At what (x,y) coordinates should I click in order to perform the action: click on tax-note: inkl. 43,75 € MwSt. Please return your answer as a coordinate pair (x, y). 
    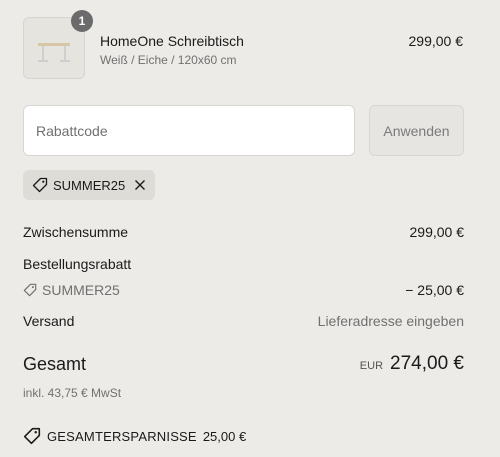
    Looking at the image, I should click on (72, 393).